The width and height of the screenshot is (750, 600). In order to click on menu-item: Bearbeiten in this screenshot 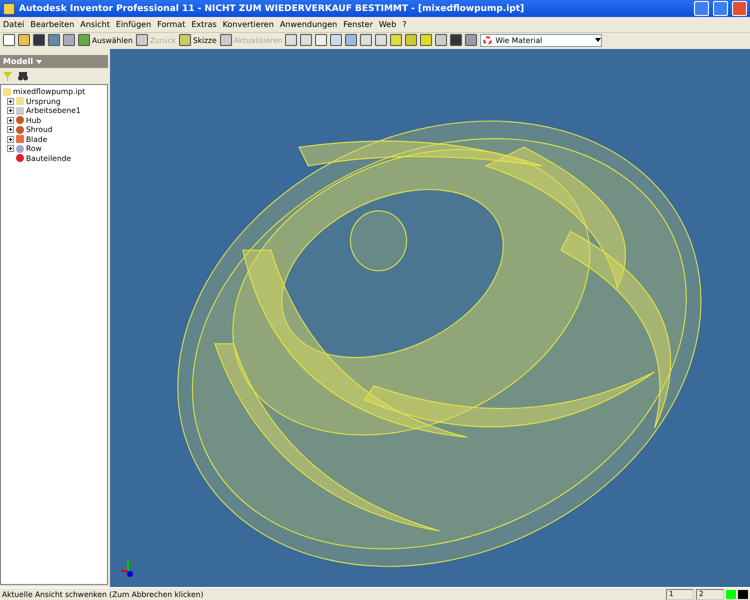, I will do `click(52, 24)`.